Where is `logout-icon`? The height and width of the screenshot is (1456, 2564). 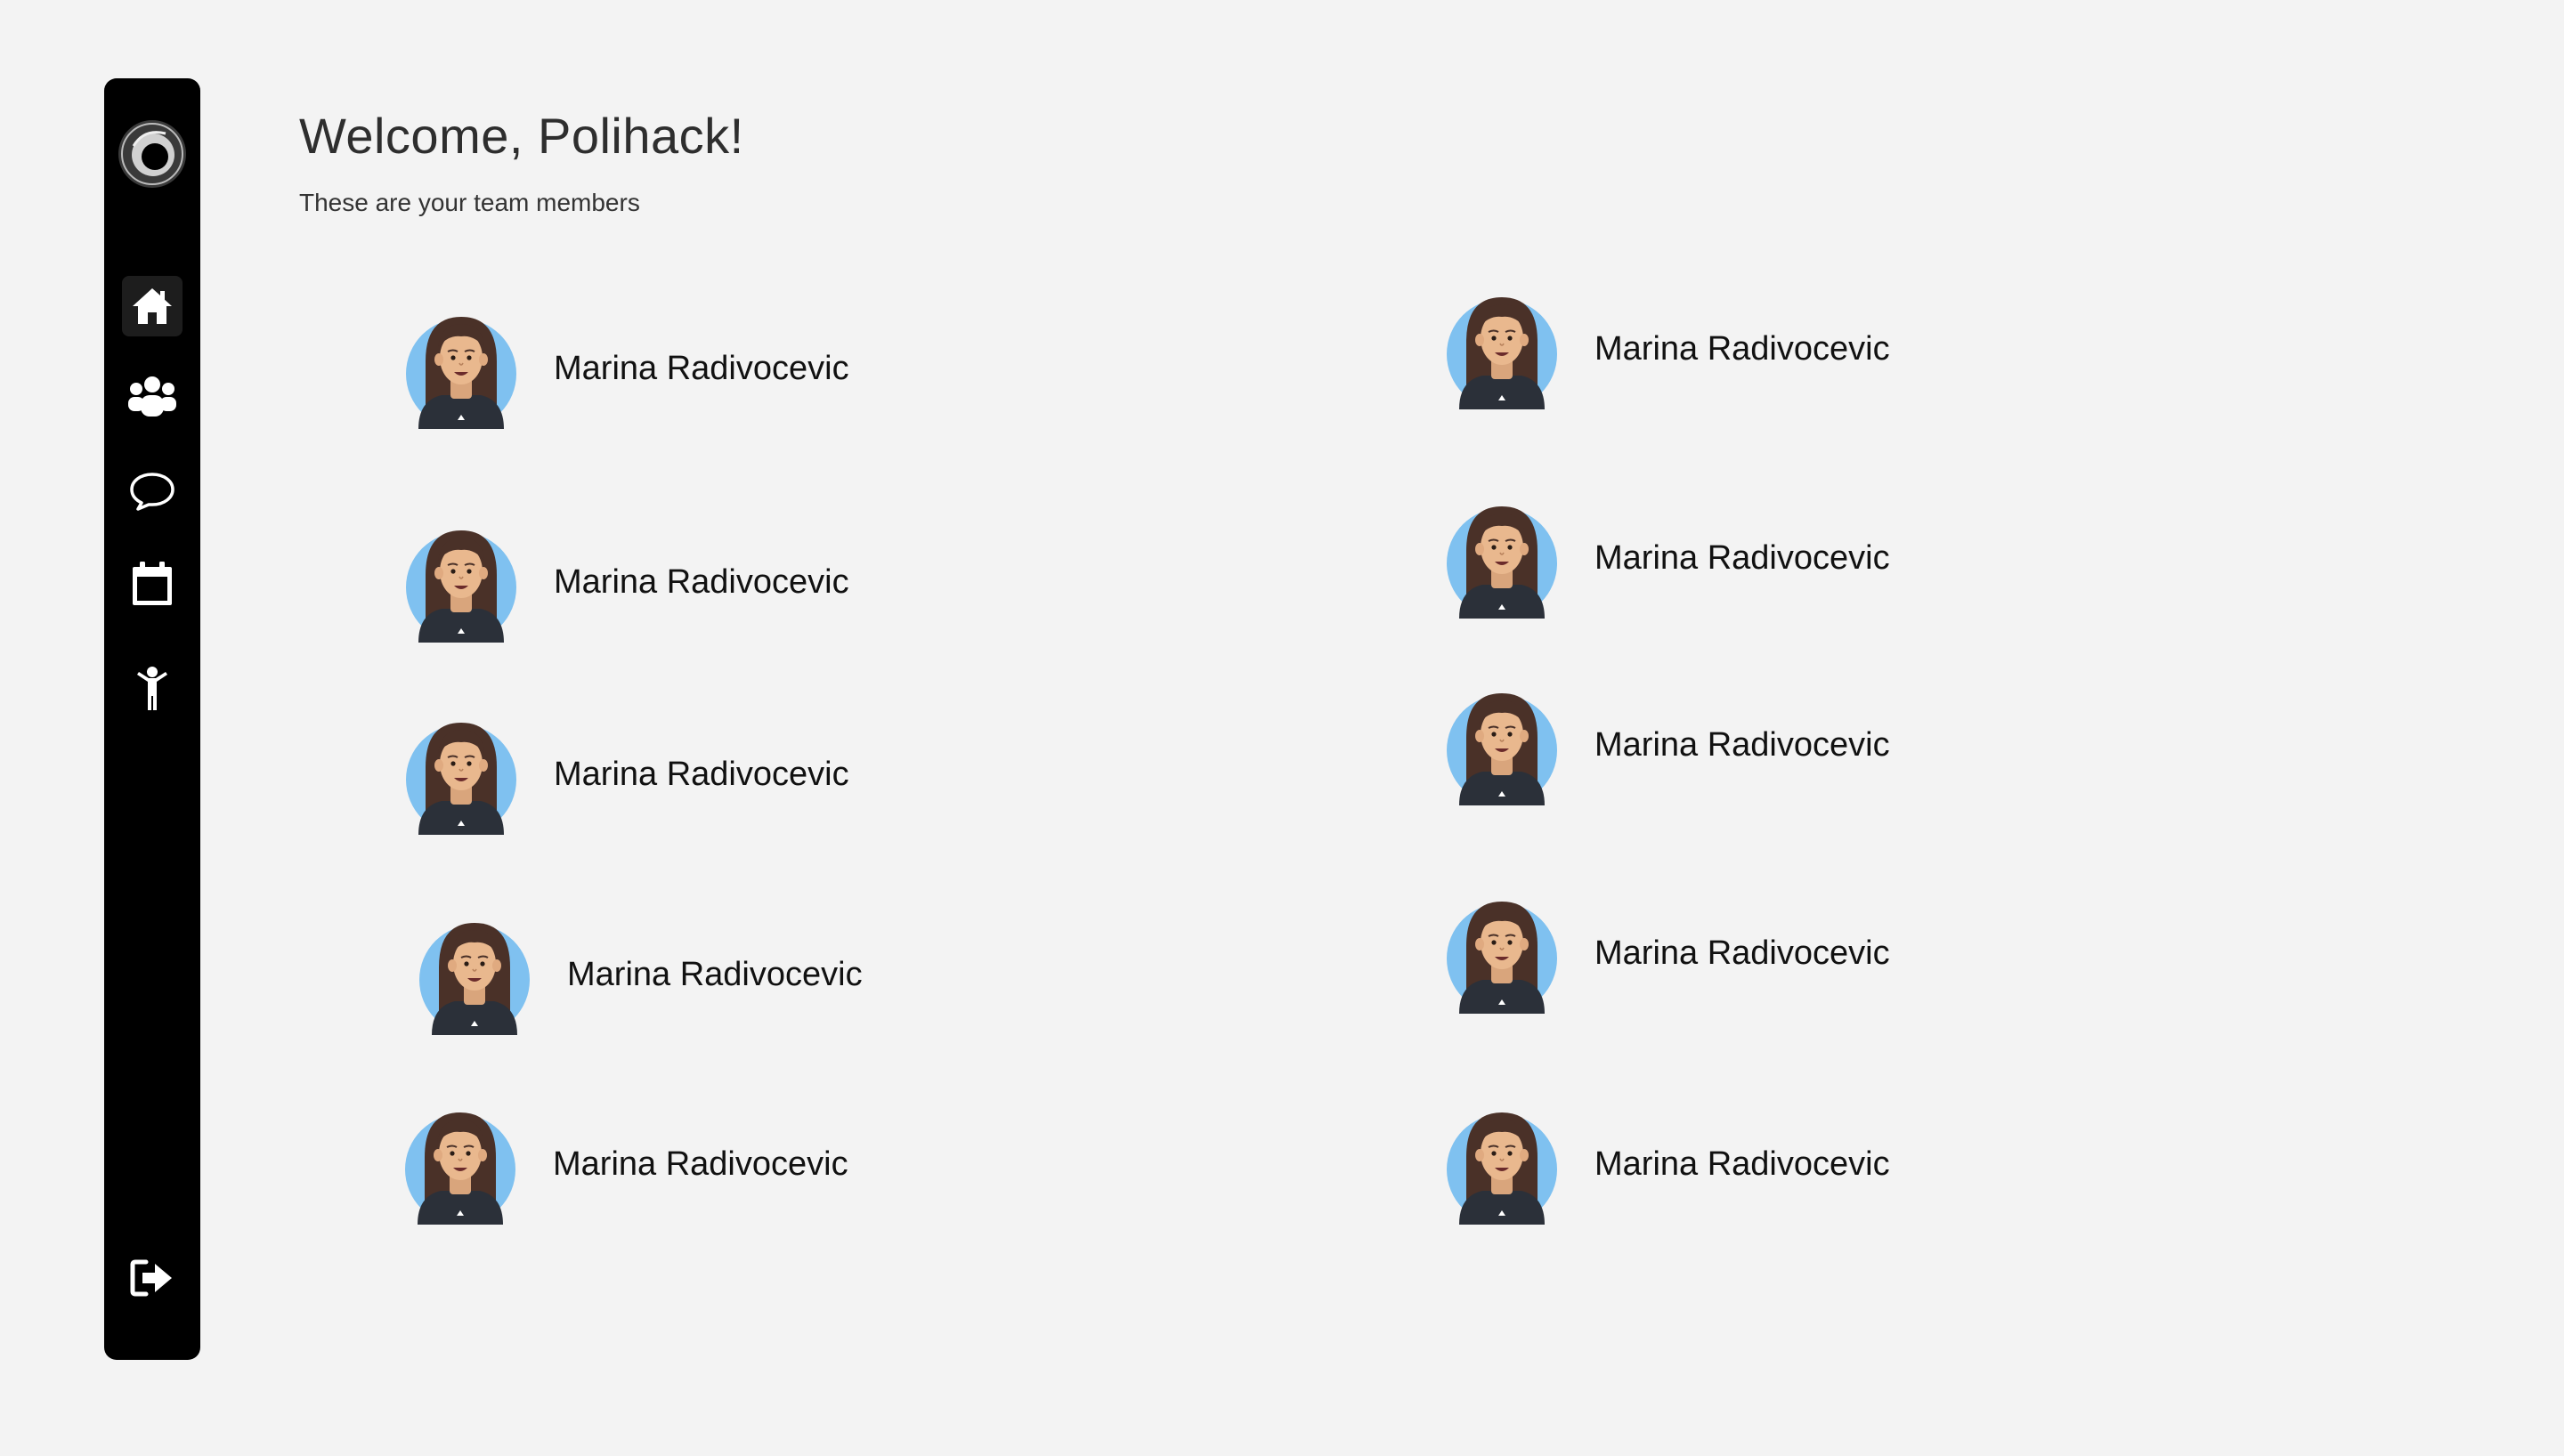 logout-icon is located at coordinates (151, 1278).